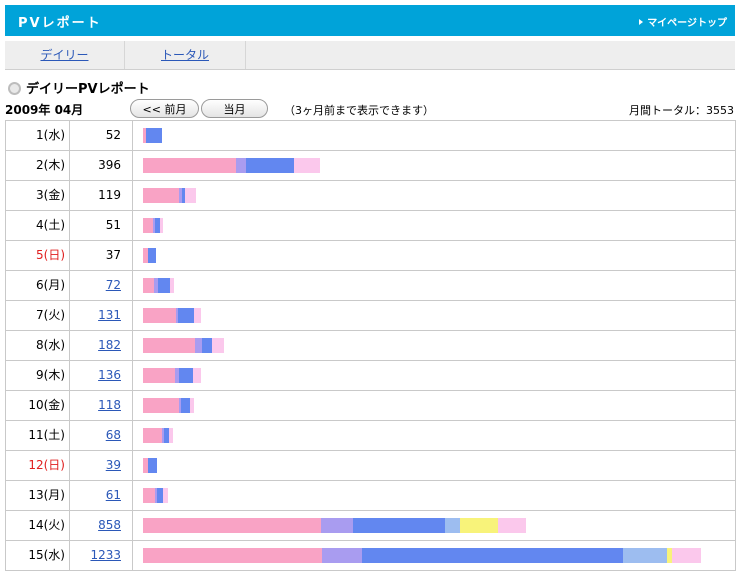  Describe the element at coordinates (50, 315) in the screenshot. I see `date-label: 7(火)` at that location.